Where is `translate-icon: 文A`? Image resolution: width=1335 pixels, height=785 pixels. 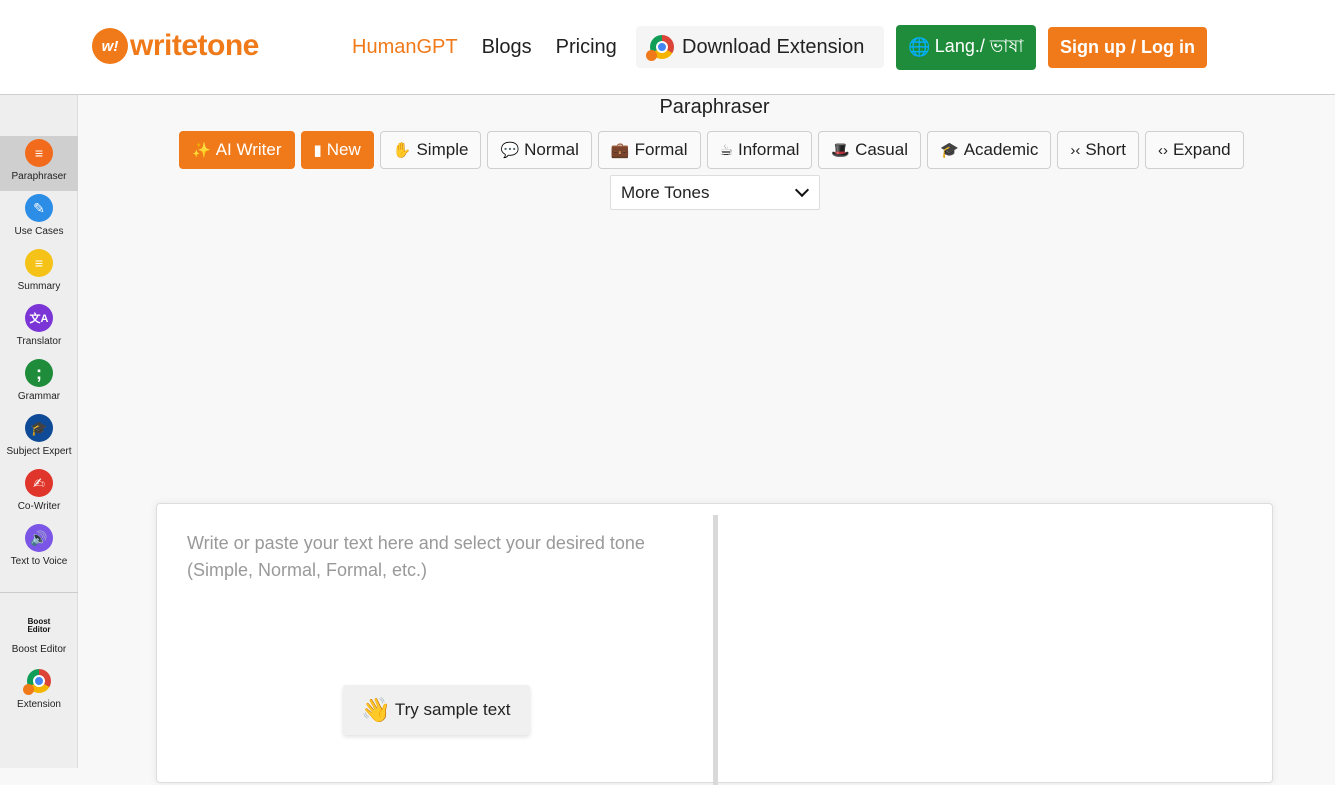
translate-icon: 文A is located at coordinates (39, 318).